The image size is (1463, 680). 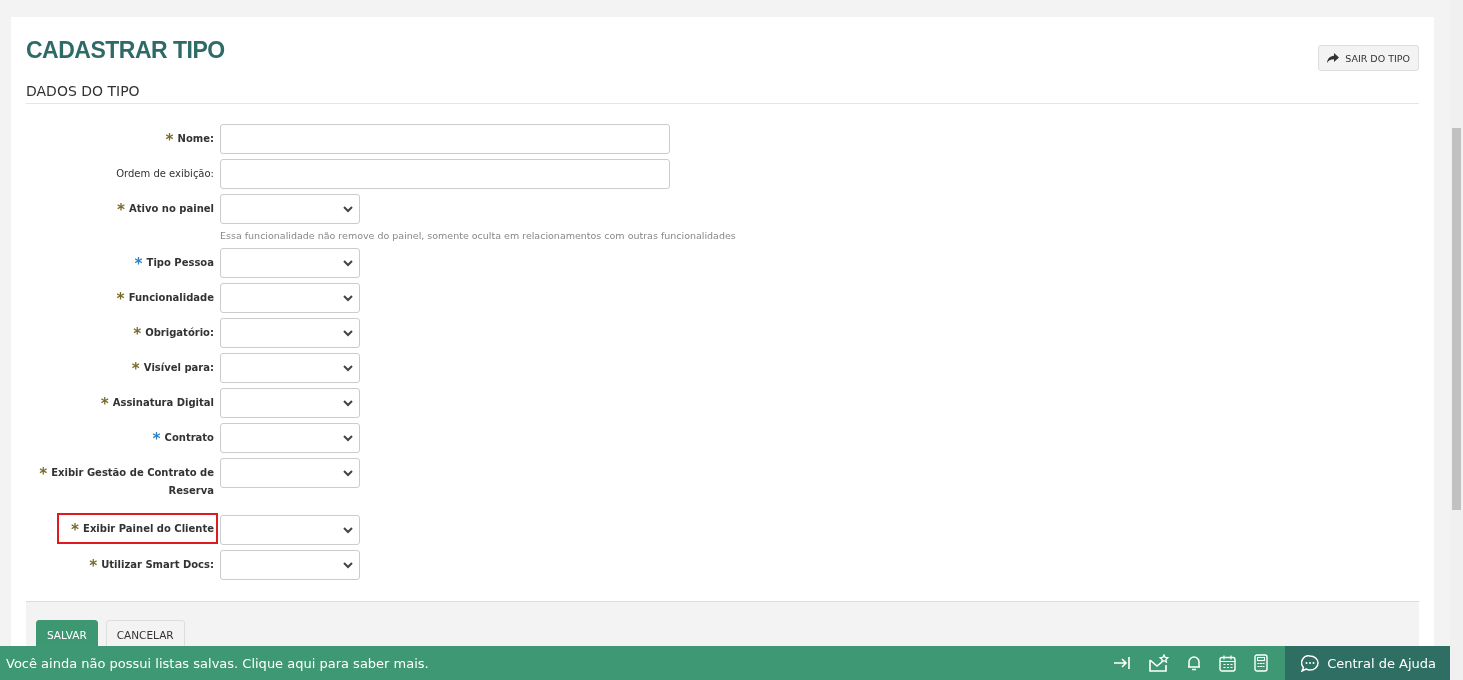 I want to click on help-center-button: Central de Ajuda, so click(x=1367, y=663).